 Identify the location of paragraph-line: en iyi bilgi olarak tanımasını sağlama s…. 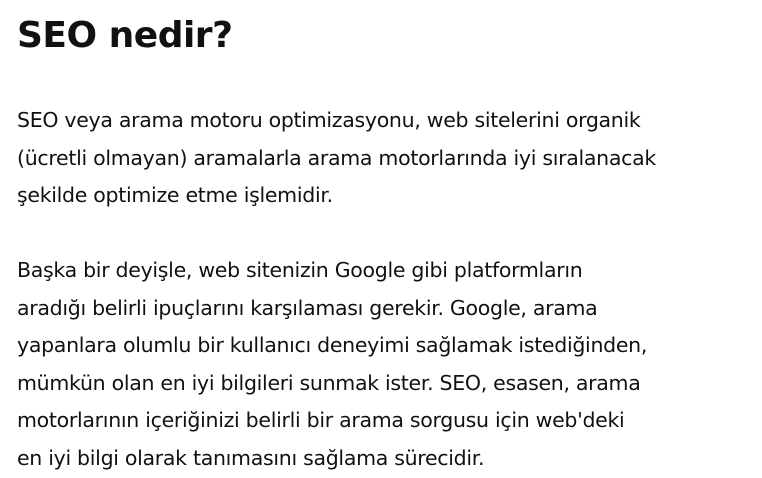
(251, 457).